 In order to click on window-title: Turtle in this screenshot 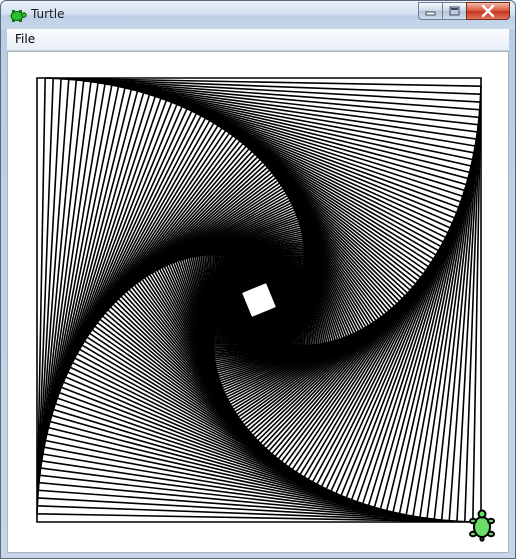, I will do `click(48, 14)`.